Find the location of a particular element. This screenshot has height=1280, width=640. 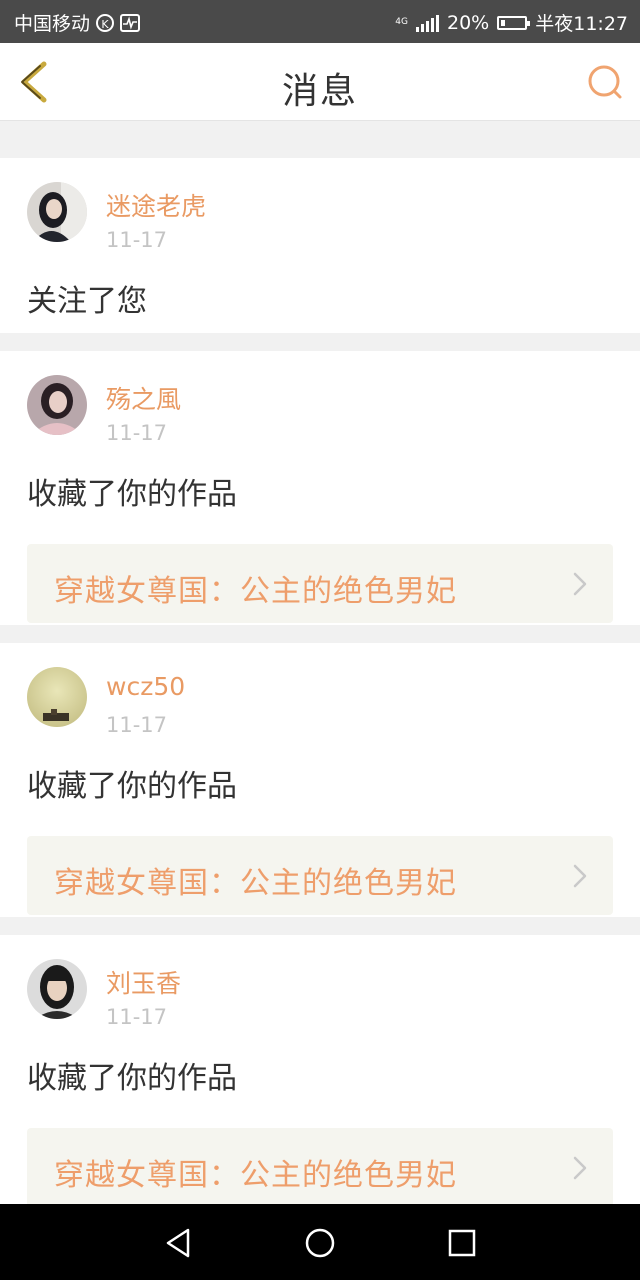

status-bar-left: 中国移动 K is located at coordinates (77, 22).